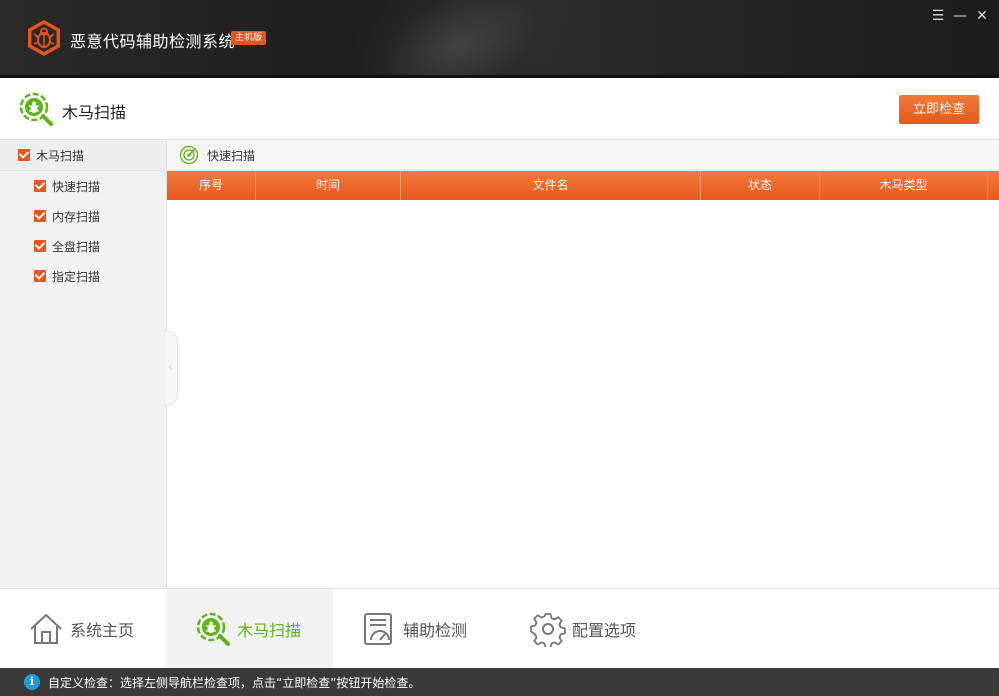  I want to click on nav-item-home: 系统主页, so click(83, 629).